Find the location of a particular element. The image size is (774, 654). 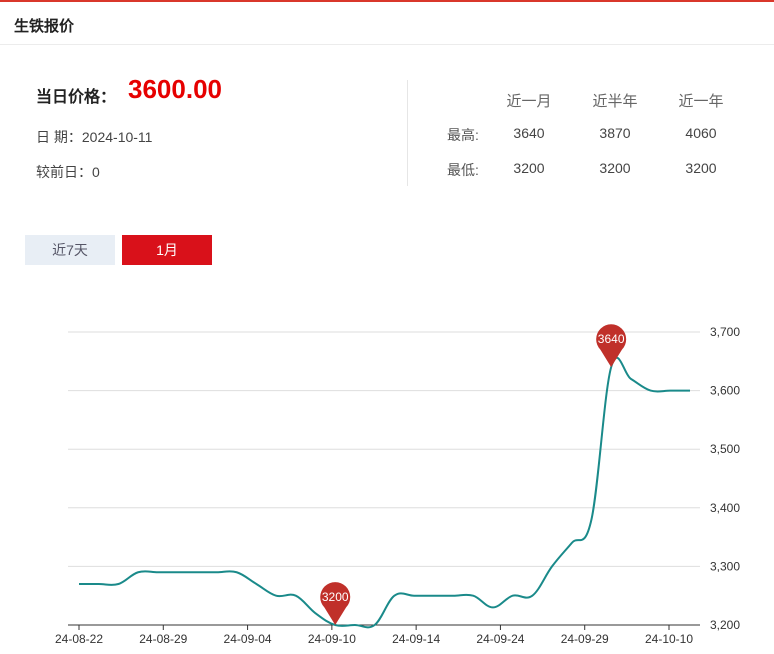

x-tick-label: 24-09-24 is located at coordinates (500, 639).